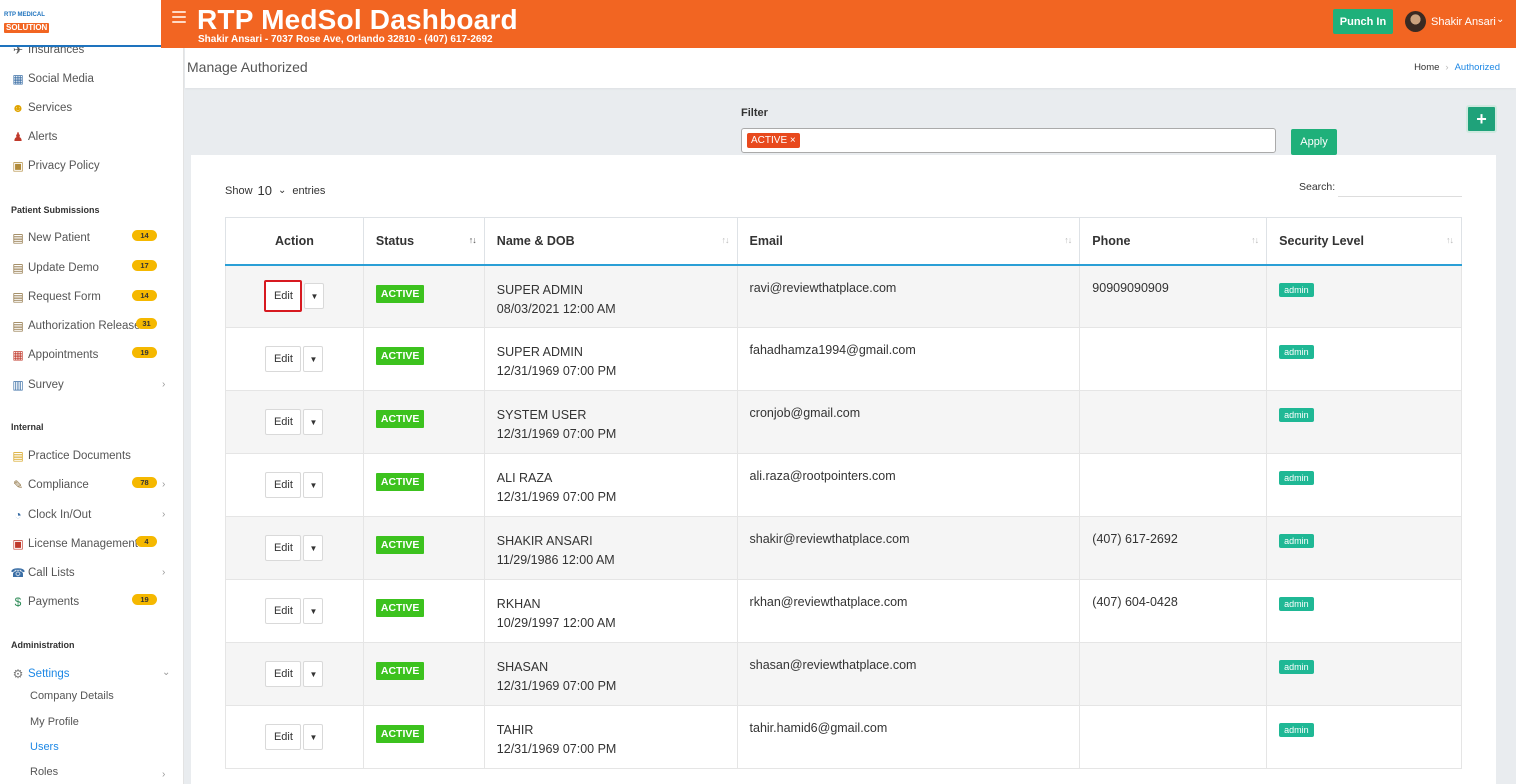 This screenshot has height=784, width=1516. What do you see at coordinates (58, 485) in the screenshot?
I see `sidebar-item-label: Compliance` at bounding box center [58, 485].